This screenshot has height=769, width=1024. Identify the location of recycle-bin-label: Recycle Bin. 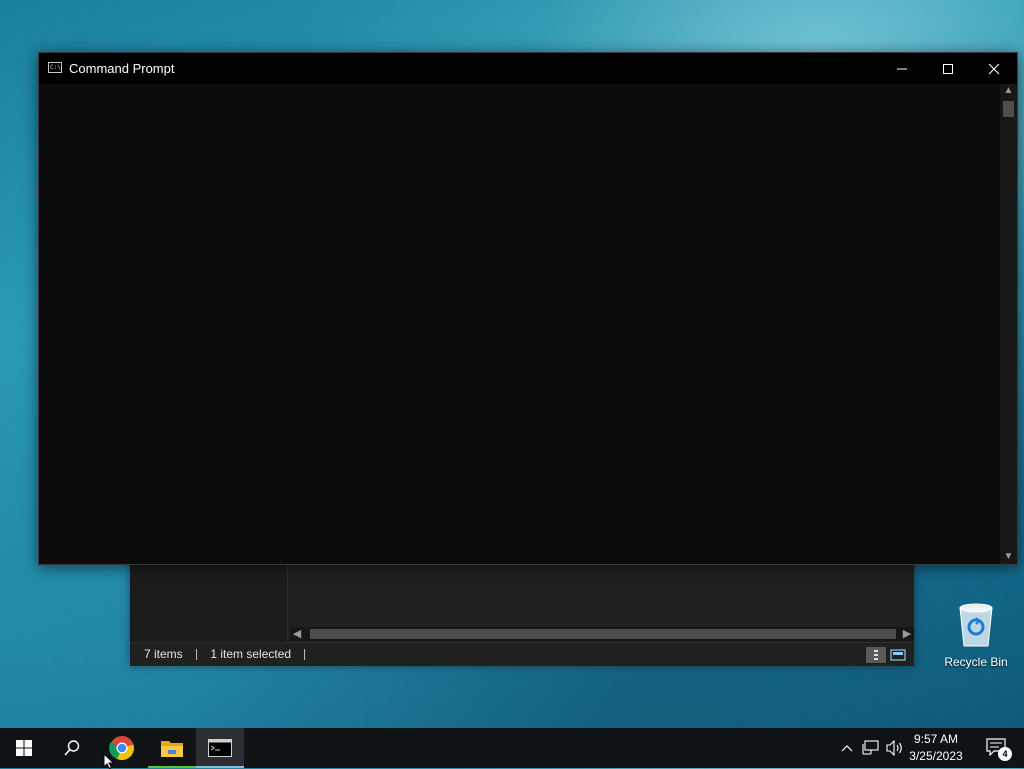
(976, 662).